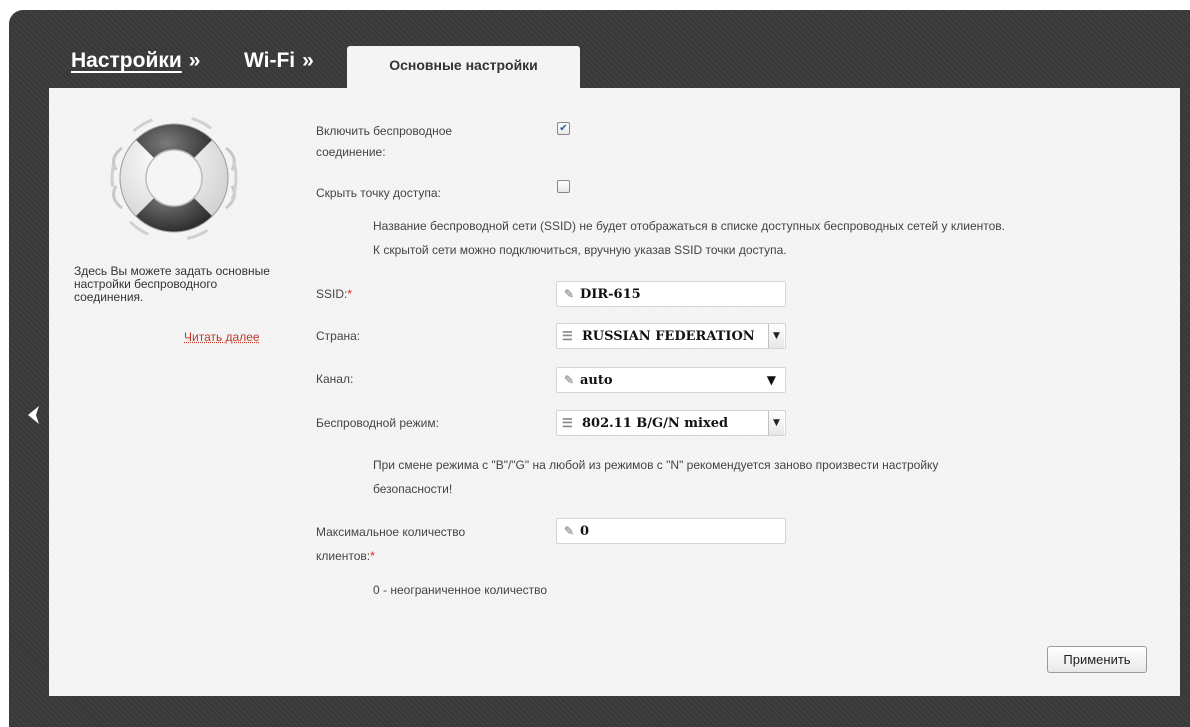 This screenshot has height=727, width=1190. I want to click on max-clients-label-text: клиентов:, so click(343, 556).